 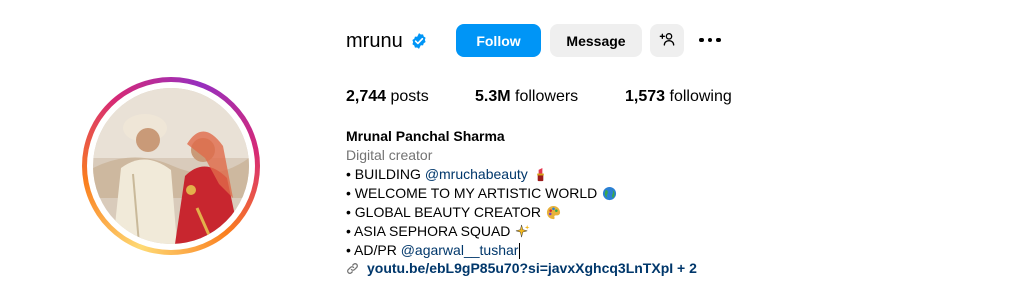 What do you see at coordinates (389, 155) in the screenshot?
I see `category-label: Digital creator` at bounding box center [389, 155].